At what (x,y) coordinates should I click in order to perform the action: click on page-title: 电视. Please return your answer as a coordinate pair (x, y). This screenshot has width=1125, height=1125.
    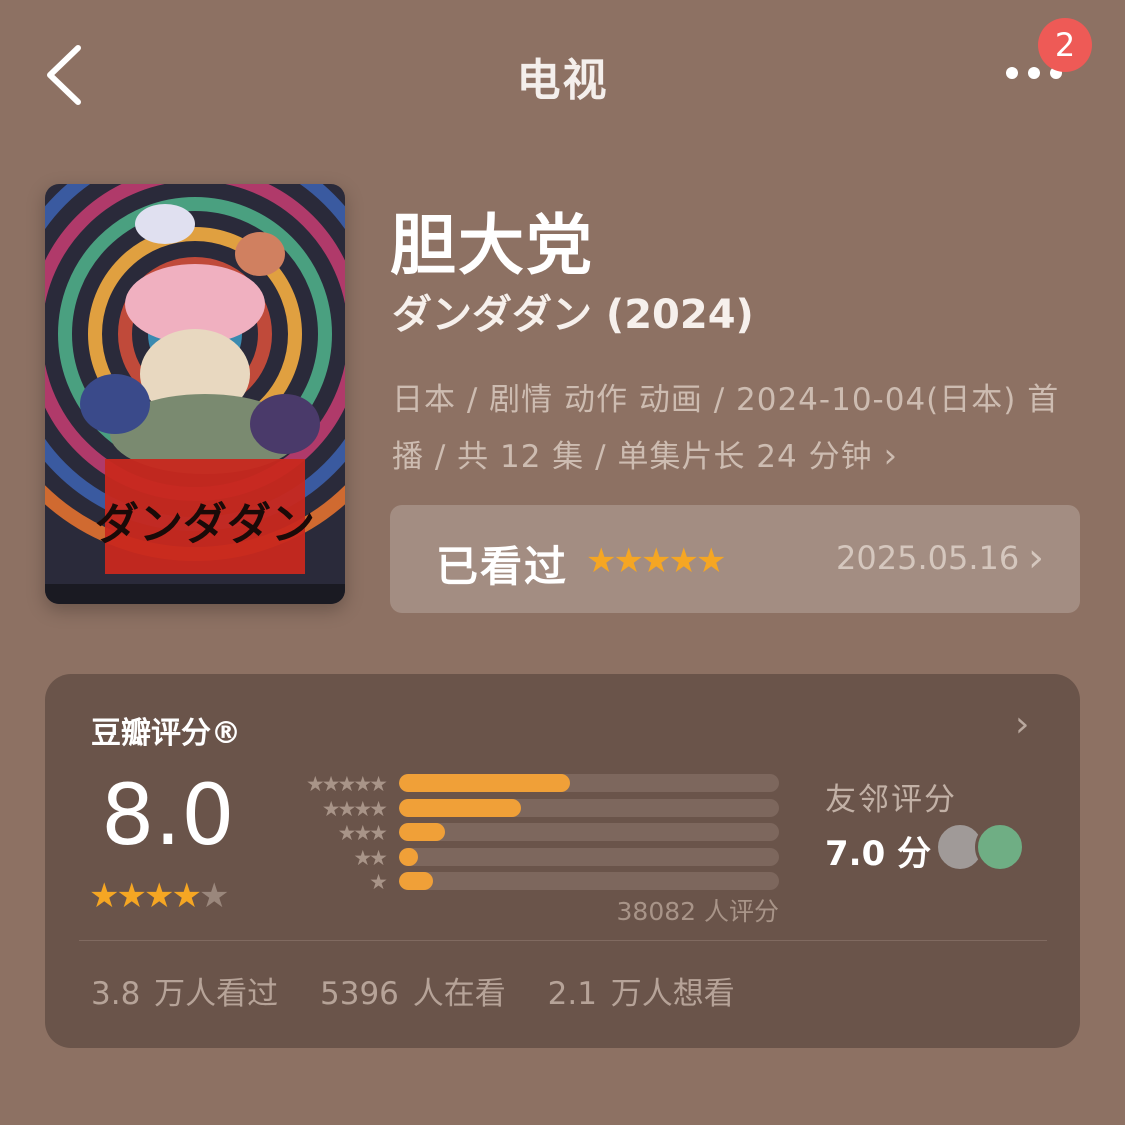
    Looking at the image, I should click on (562, 80).